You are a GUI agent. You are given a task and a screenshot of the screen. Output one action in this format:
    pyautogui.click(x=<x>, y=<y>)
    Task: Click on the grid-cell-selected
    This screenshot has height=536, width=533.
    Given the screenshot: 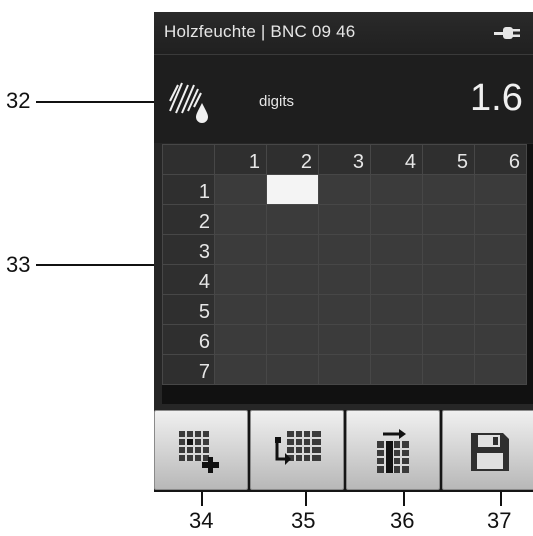 What is the action you would take?
    pyautogui.click(x=292, y=189)
    